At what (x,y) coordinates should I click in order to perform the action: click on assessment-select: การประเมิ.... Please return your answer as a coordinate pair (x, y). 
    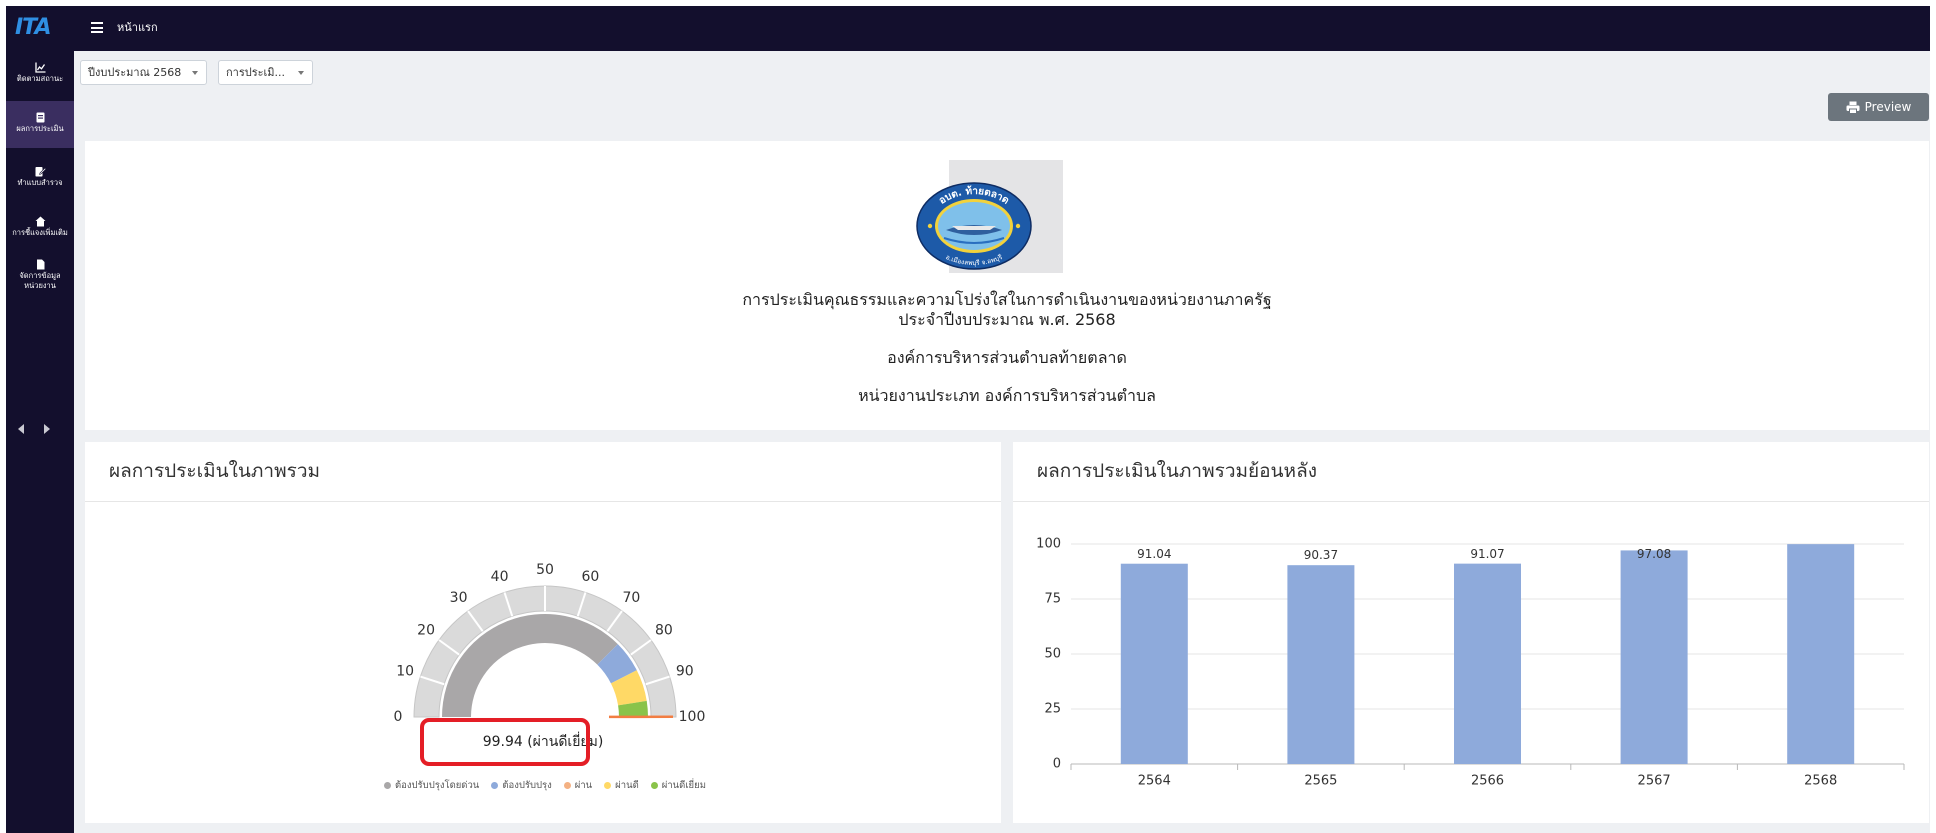
    Looking at the image, I should click on (265, 72).